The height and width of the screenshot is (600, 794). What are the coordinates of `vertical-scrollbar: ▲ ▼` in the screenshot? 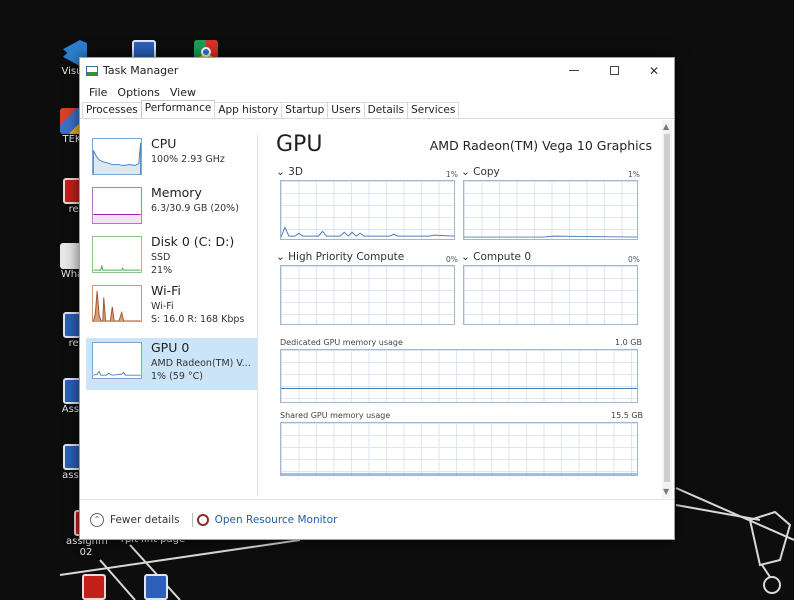 It's located at (667, 309).